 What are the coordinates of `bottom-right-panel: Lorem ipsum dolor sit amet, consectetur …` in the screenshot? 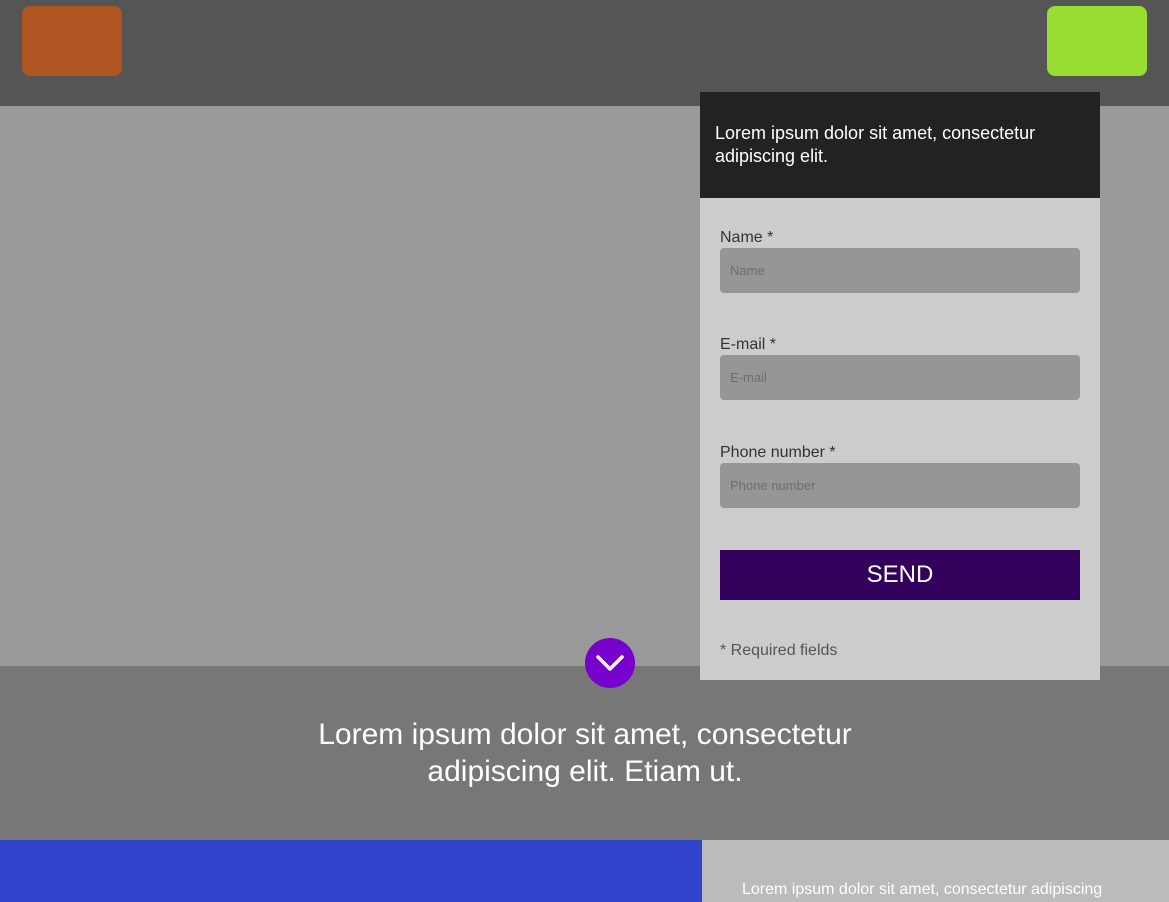 It's located at (935, 871).